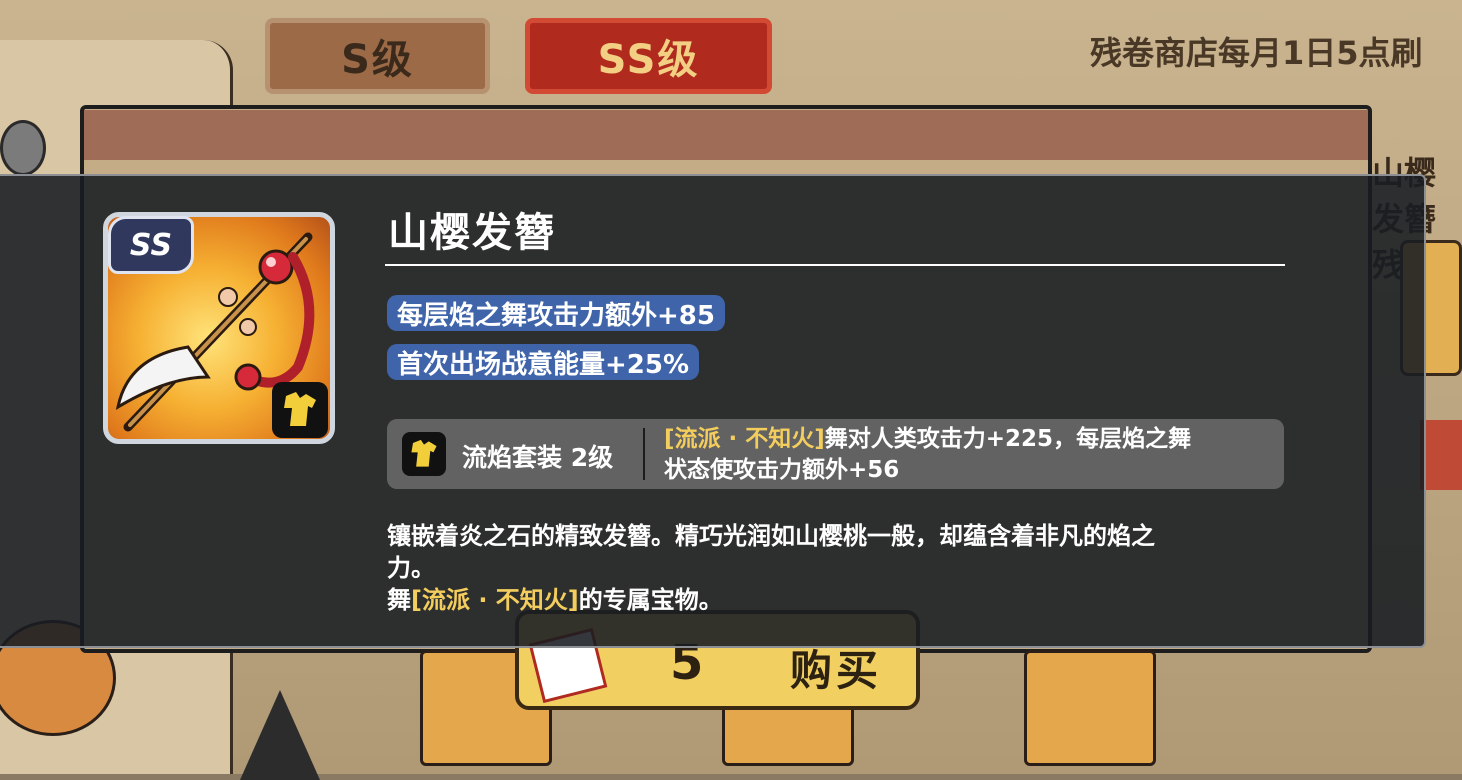  Describe the element at coordinates (538, 457) in the screenshot. I see `set-name: 流焰套装 2级` at that location.